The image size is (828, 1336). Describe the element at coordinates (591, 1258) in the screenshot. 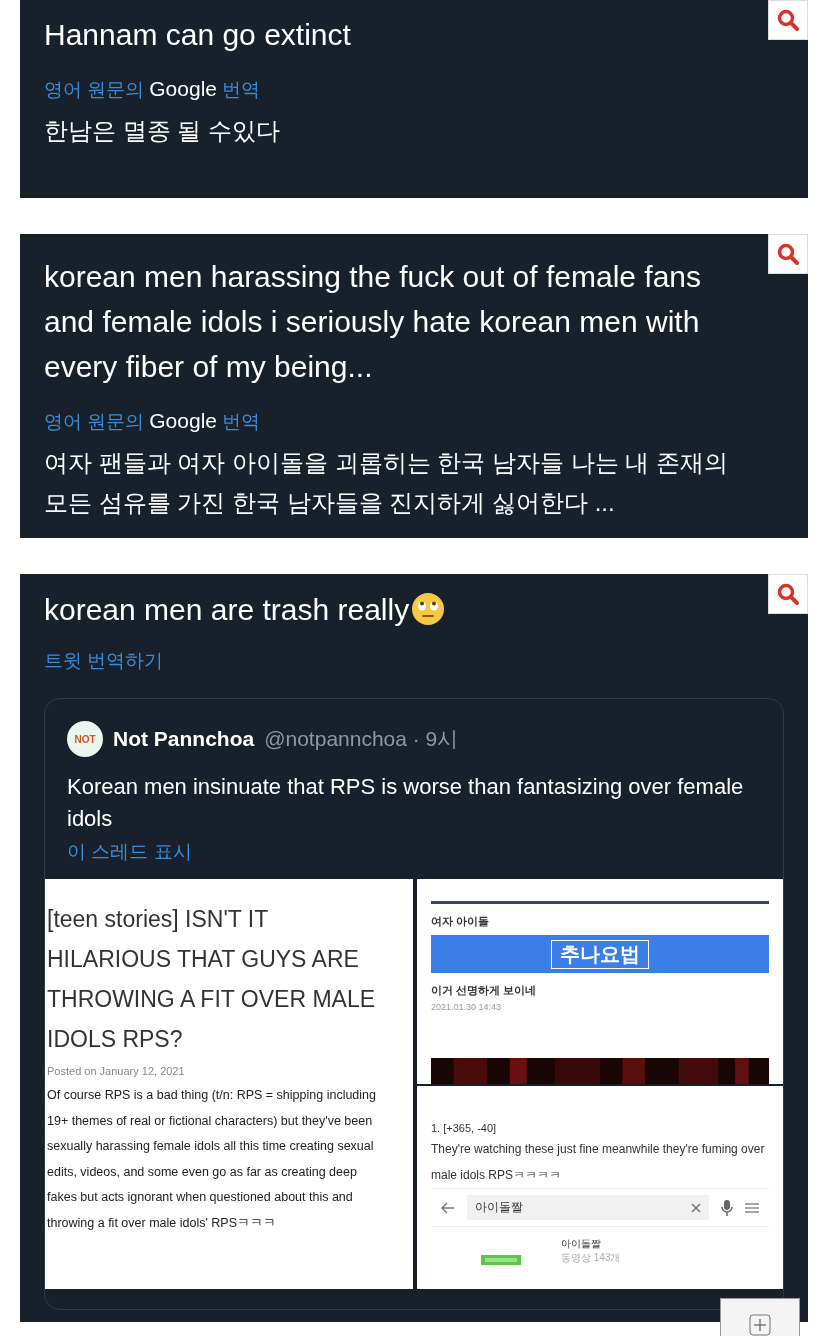

I see `result-meta: 동영상 143개` at that location.